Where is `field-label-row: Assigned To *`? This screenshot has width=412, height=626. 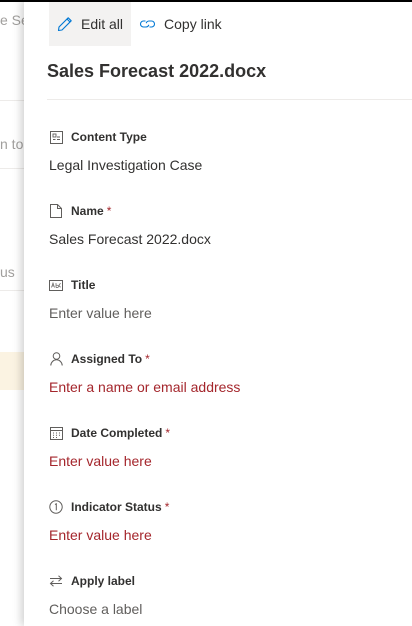 field-label-row: Assigned To * is located at coordinates (219, 359).